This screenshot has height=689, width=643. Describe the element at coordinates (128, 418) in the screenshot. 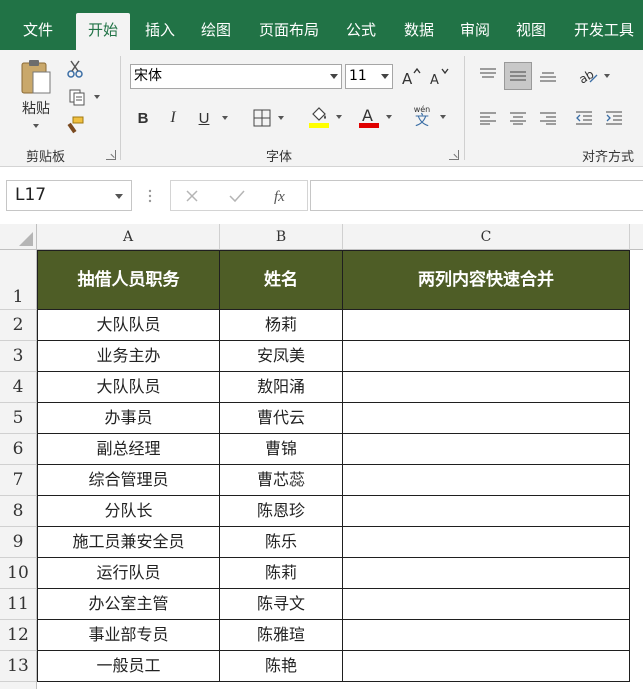

I see `table-cell: 办事员` at that location.